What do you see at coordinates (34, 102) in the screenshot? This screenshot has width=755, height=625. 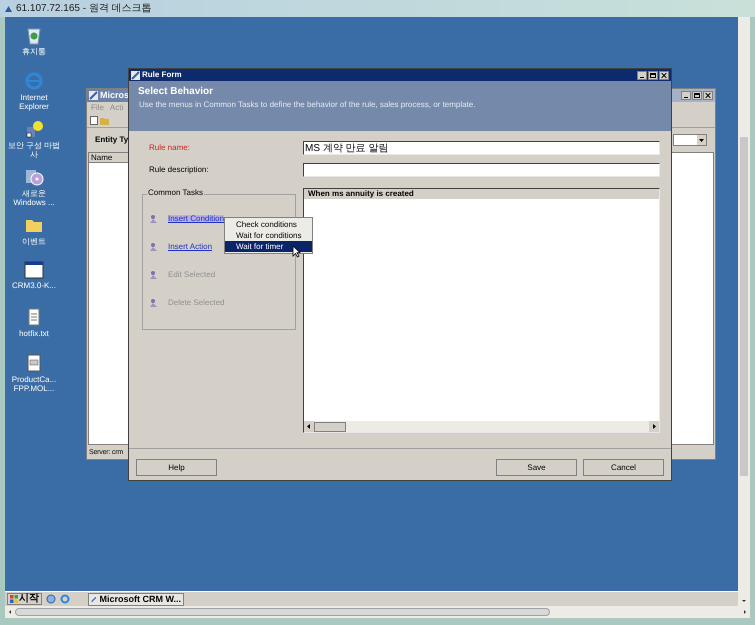 I see `desktop-icon-label: Internet Explorer` at bounding box center [34, 102].